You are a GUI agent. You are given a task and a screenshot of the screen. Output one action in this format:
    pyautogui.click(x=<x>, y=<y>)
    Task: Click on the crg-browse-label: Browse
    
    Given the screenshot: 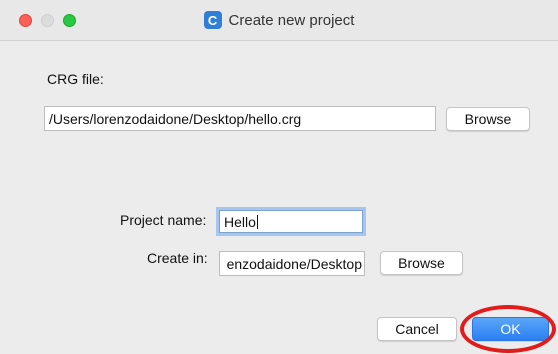 What is the action you would take?
    pyautogui.click(x=488, y=119)
    